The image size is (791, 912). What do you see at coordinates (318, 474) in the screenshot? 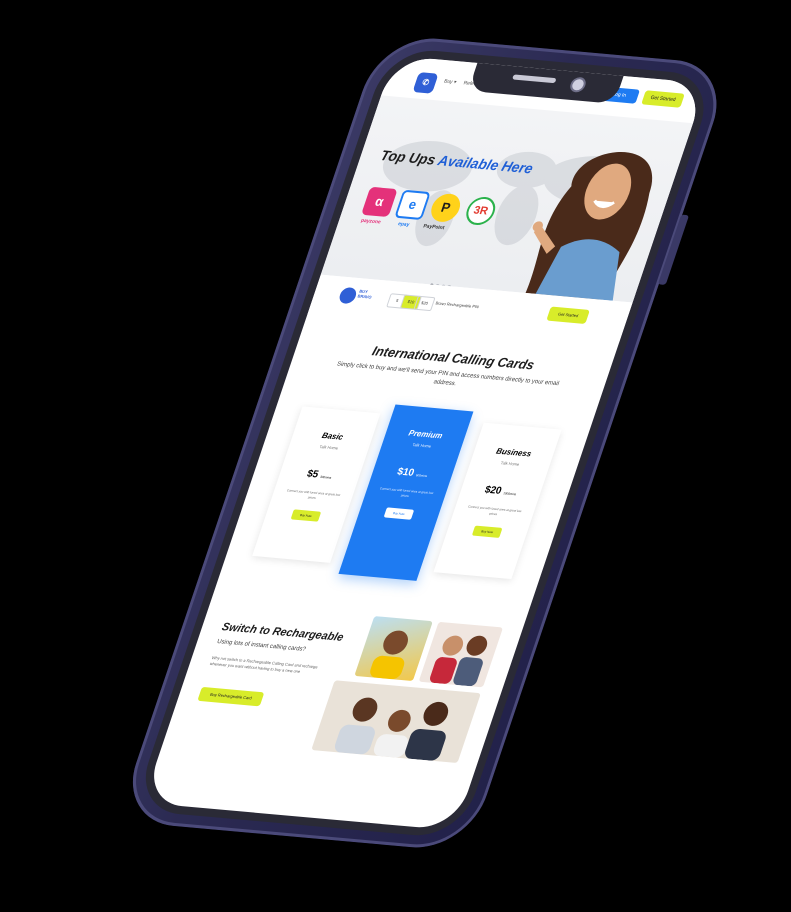
I see `plan-price: $5 300mins` at bounding box center [318, 474].